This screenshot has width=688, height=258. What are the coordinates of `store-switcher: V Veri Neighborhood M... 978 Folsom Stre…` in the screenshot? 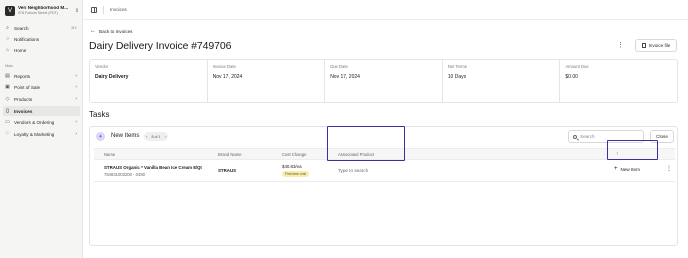 It's located at (42, 11).